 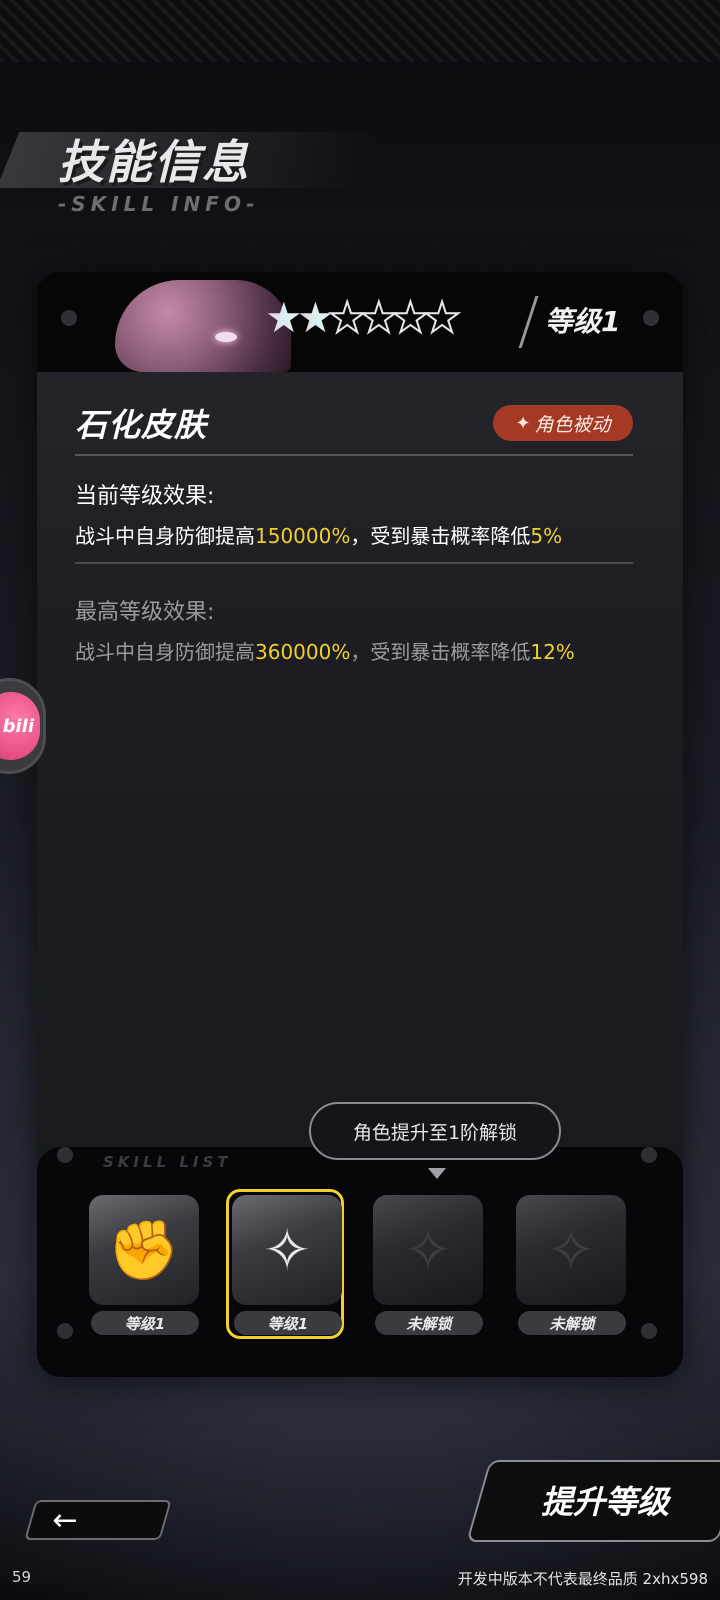 What do you see at coordinates (572, 424) in the screenshot?
I see `skill-type-label: 角色被动` at bounding box center [572, 424].